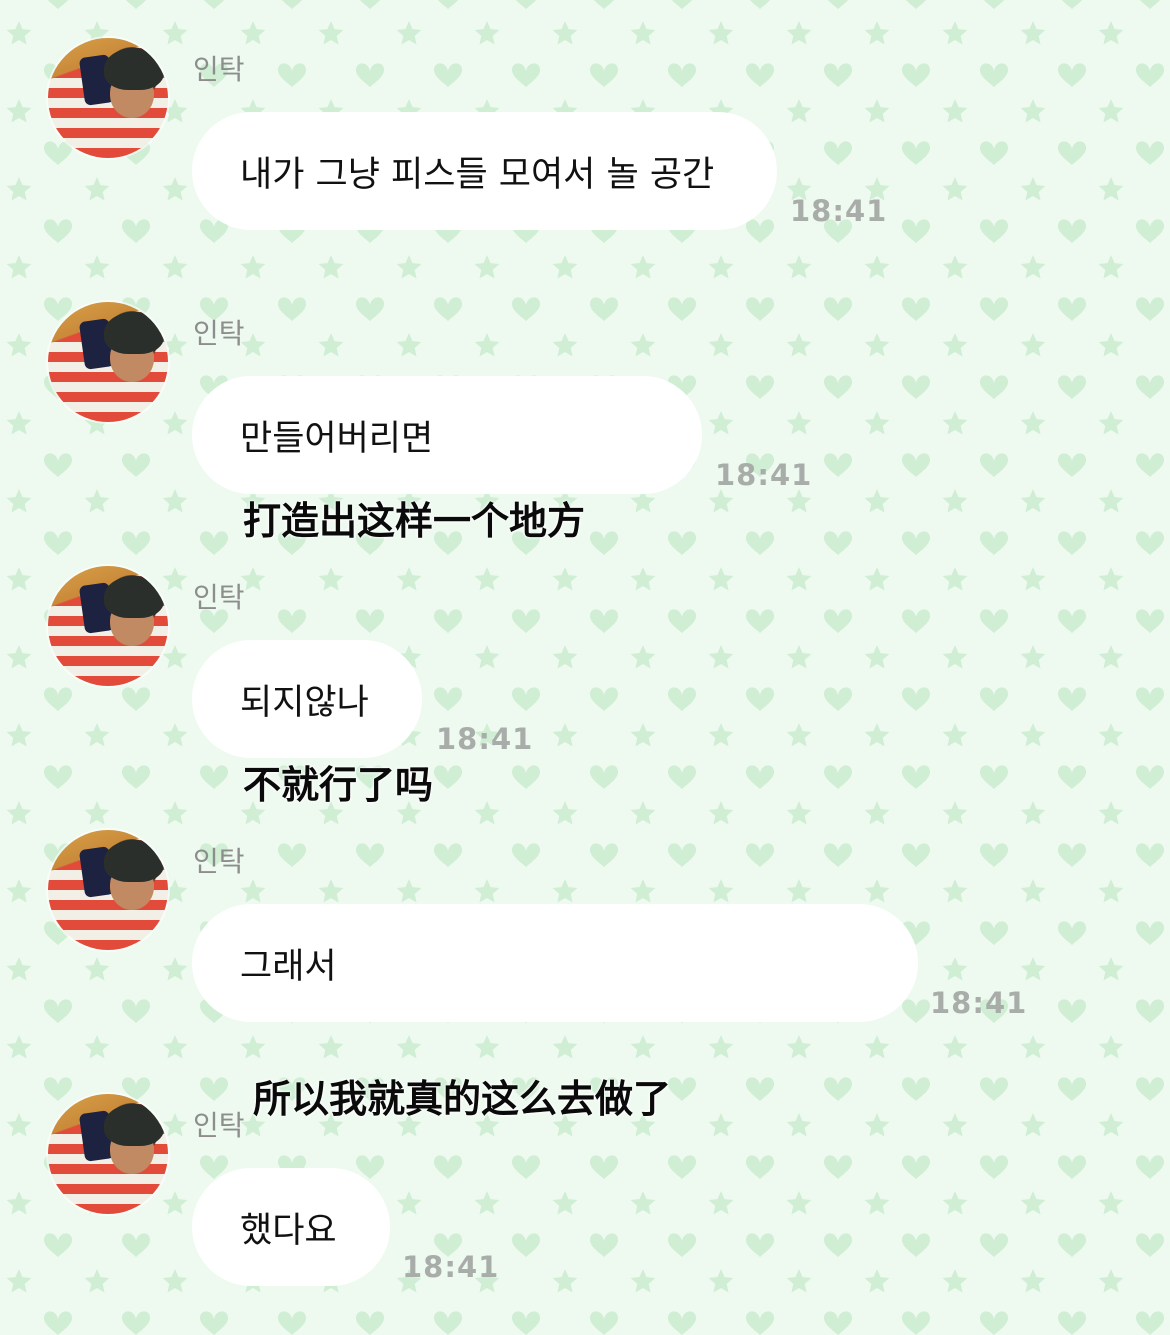 The height and width of the screenshot is (1335, 1170). What do you see at coordinates (485, 739) in the screenshot?
I see `message-time: 18:41` at bounding box center [485, 739].